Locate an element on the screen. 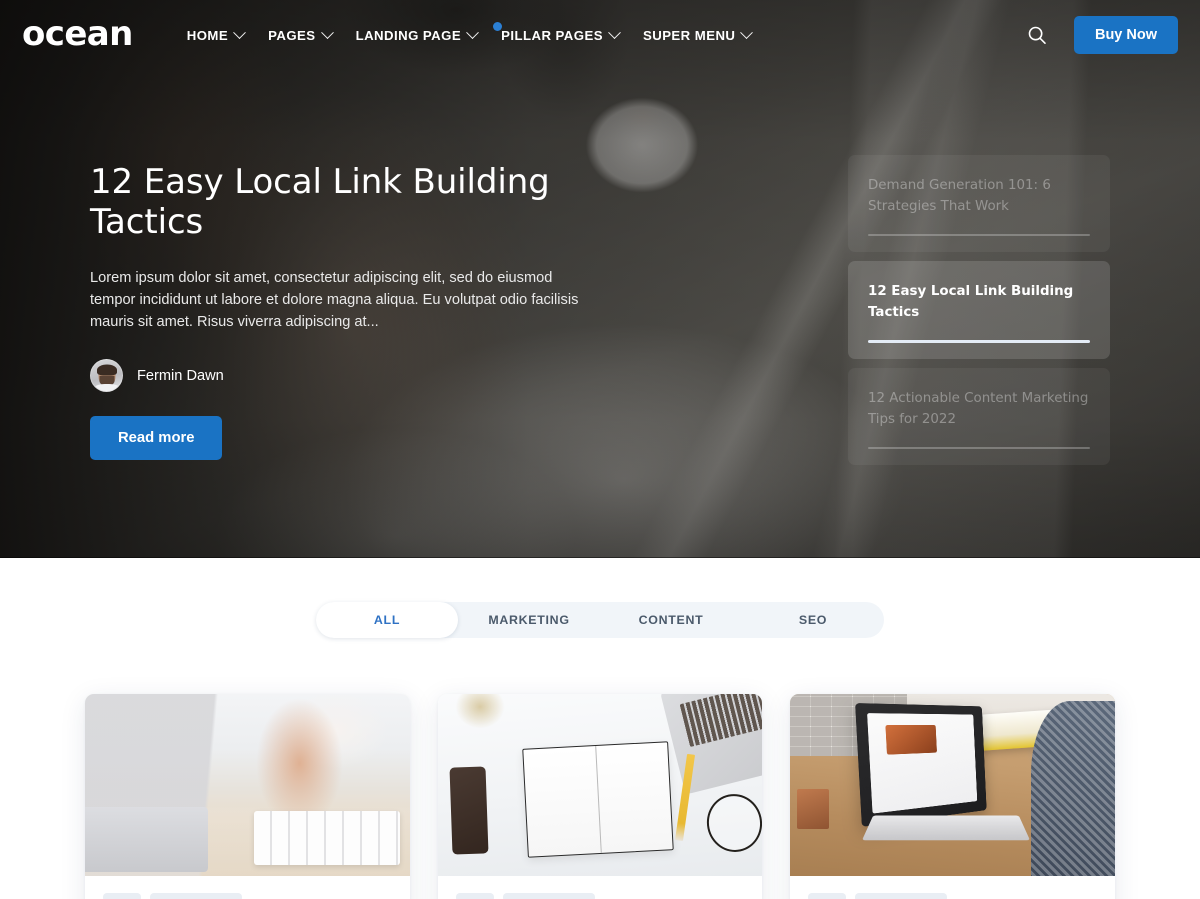  screen-shape is located at coordinates (922, 763).